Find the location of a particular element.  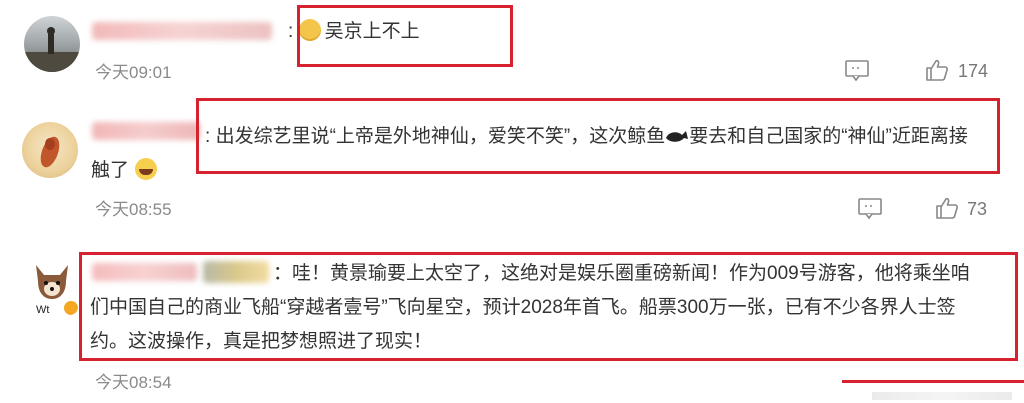

timestamp: 今天08:54 is located at coordinates (133, 382).